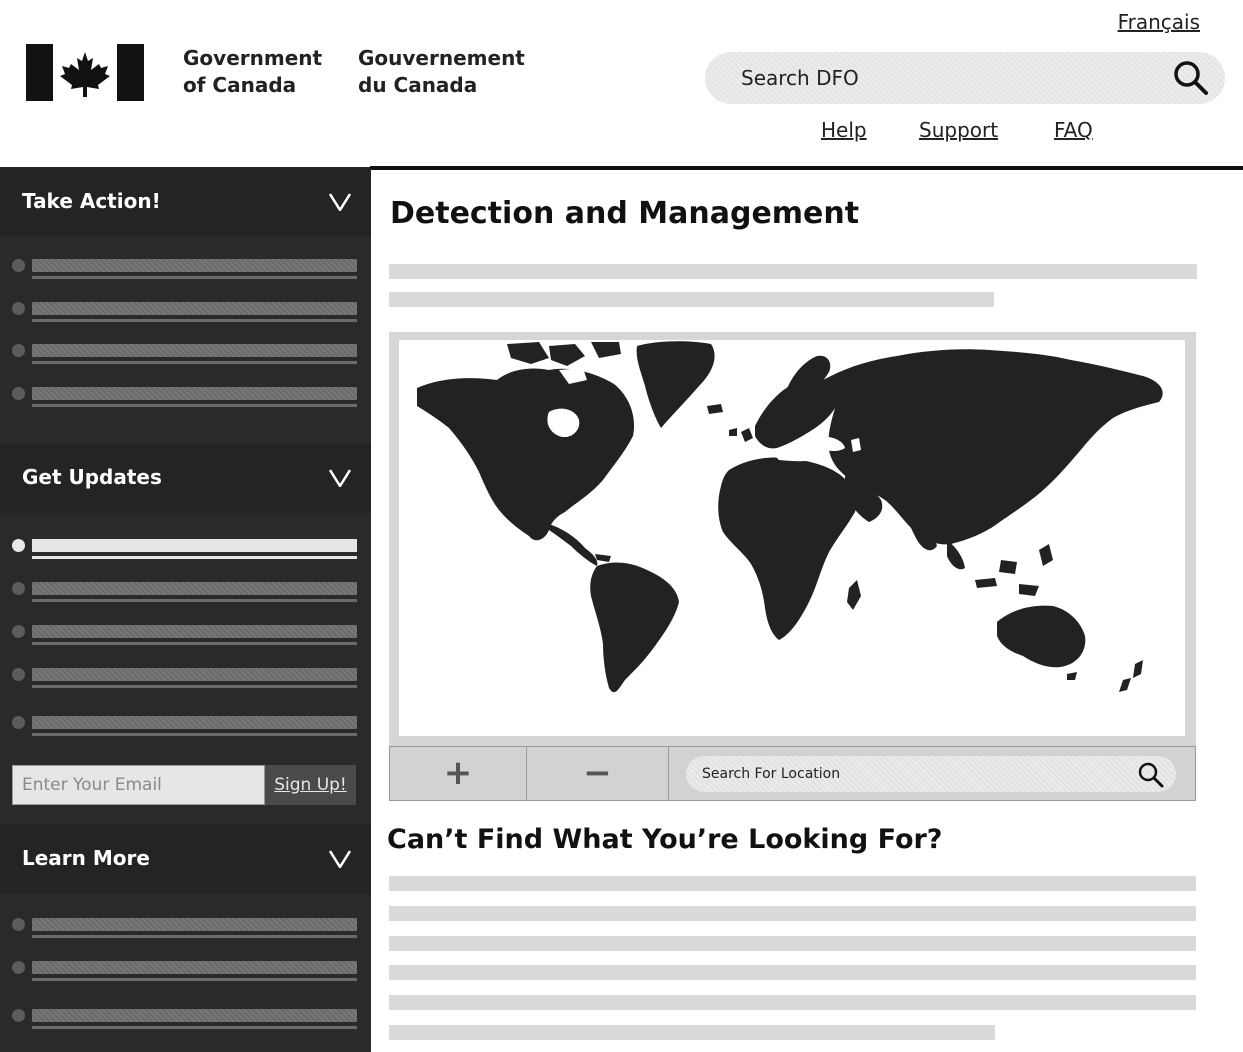 The height and width of the screenshot is (1052, 1243). I want to click on government-of-canada-wordmark: Government of Canada, so click(252, 72).